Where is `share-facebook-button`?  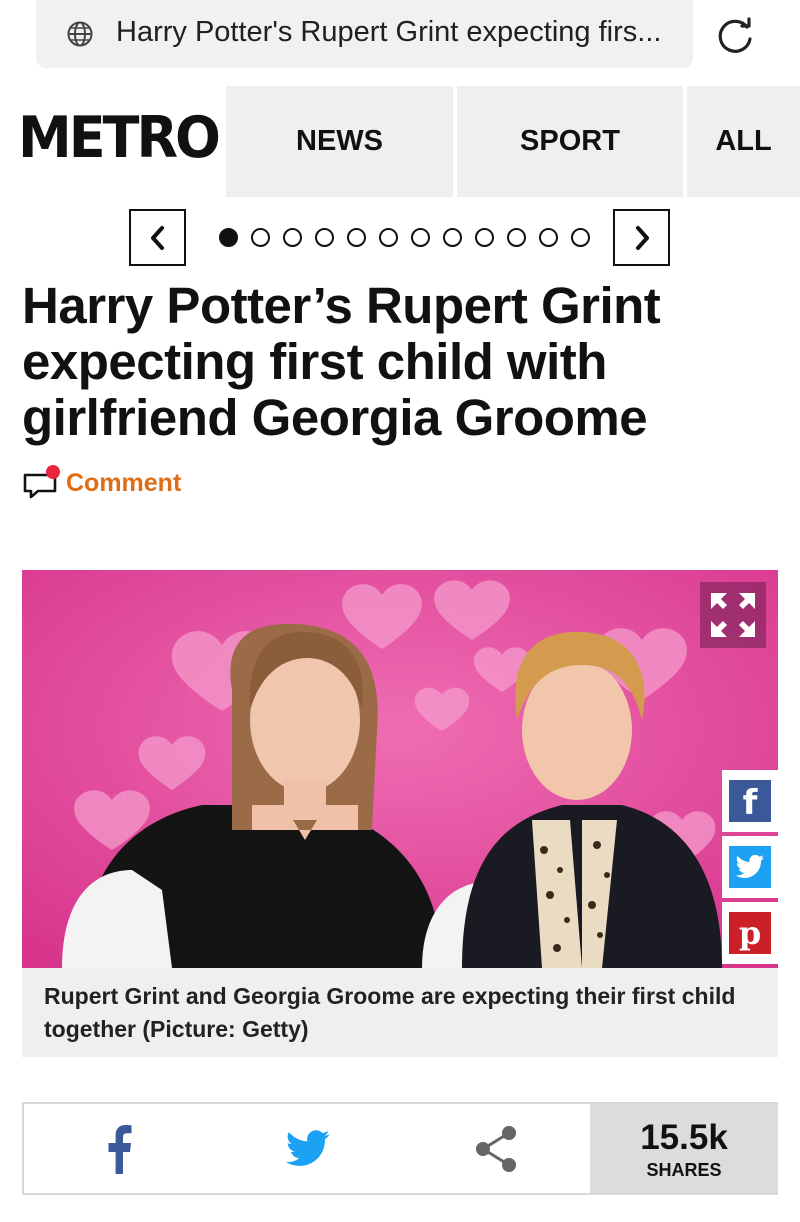
share-facebook-button is located at coordinates (119, 1148).